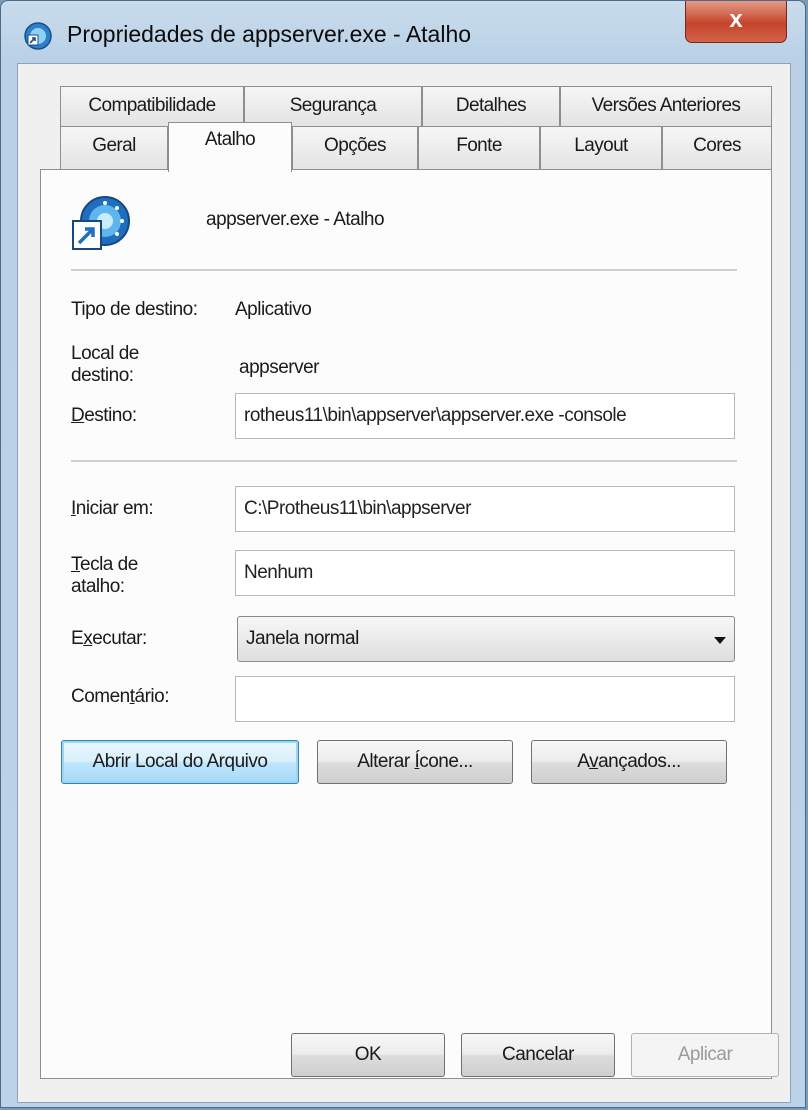  Describe the element at coordinates (404, 270) in the screenshot. I see `separator-top` at that location.